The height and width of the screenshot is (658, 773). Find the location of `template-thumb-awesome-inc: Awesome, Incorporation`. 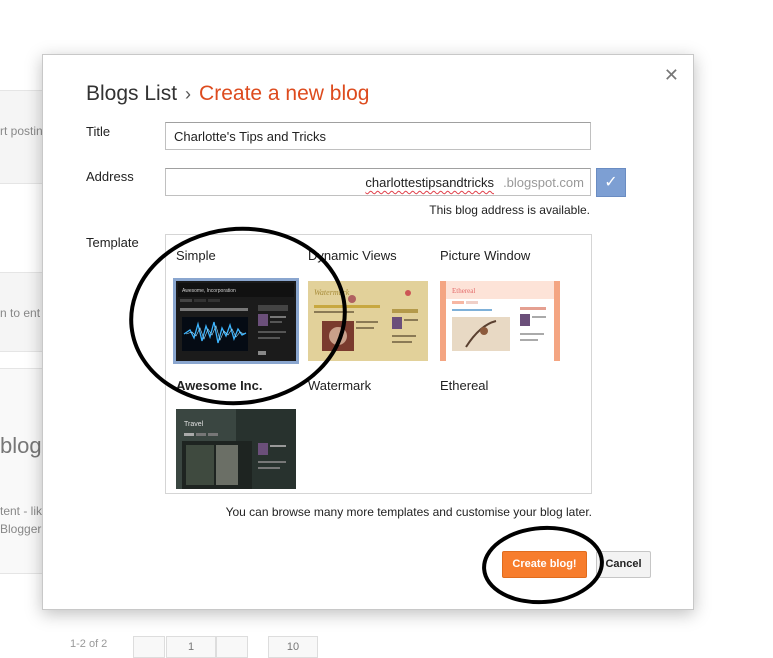

template-thumb-awesome-inc: Awesome, Incorporation is located at coordinates (236, 321).